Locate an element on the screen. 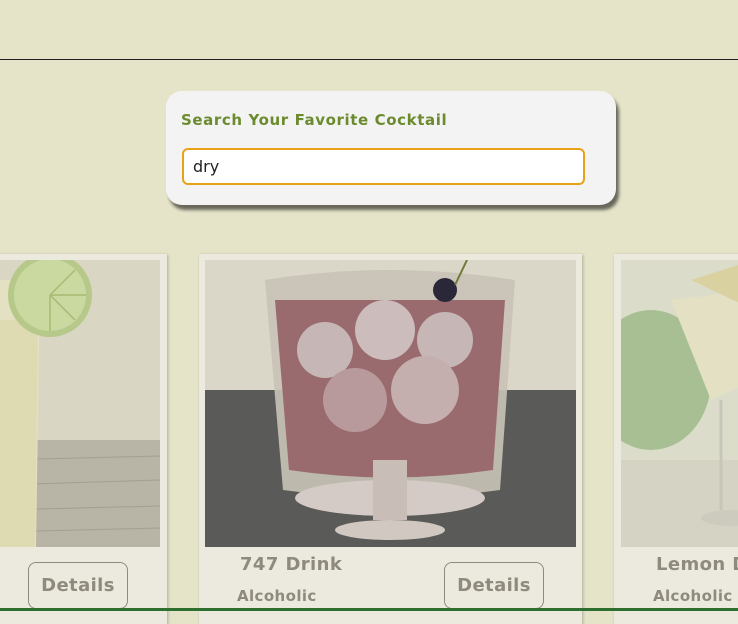 This screenshot has height=624, width=738. search-label: Search Your Favorite Cocktail is located at coordinates (314, 120).